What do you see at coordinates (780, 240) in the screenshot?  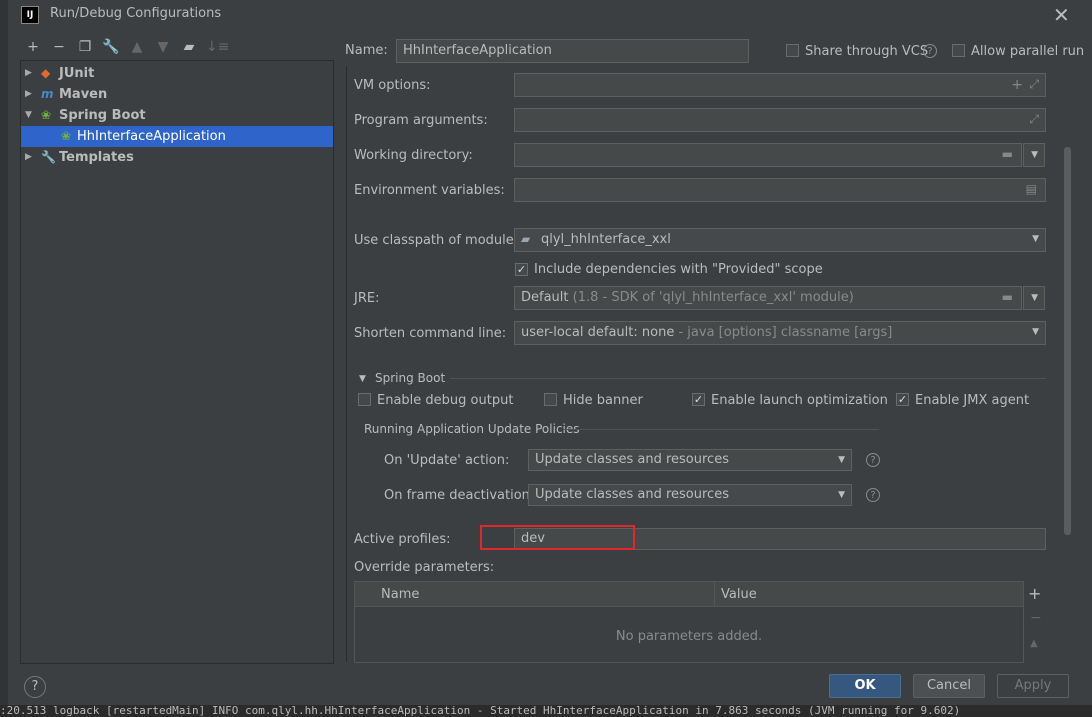 I see `classpath-combo: ▰ qlyl_hhInterface_xxl ▼` at bounding box center [780, 240].